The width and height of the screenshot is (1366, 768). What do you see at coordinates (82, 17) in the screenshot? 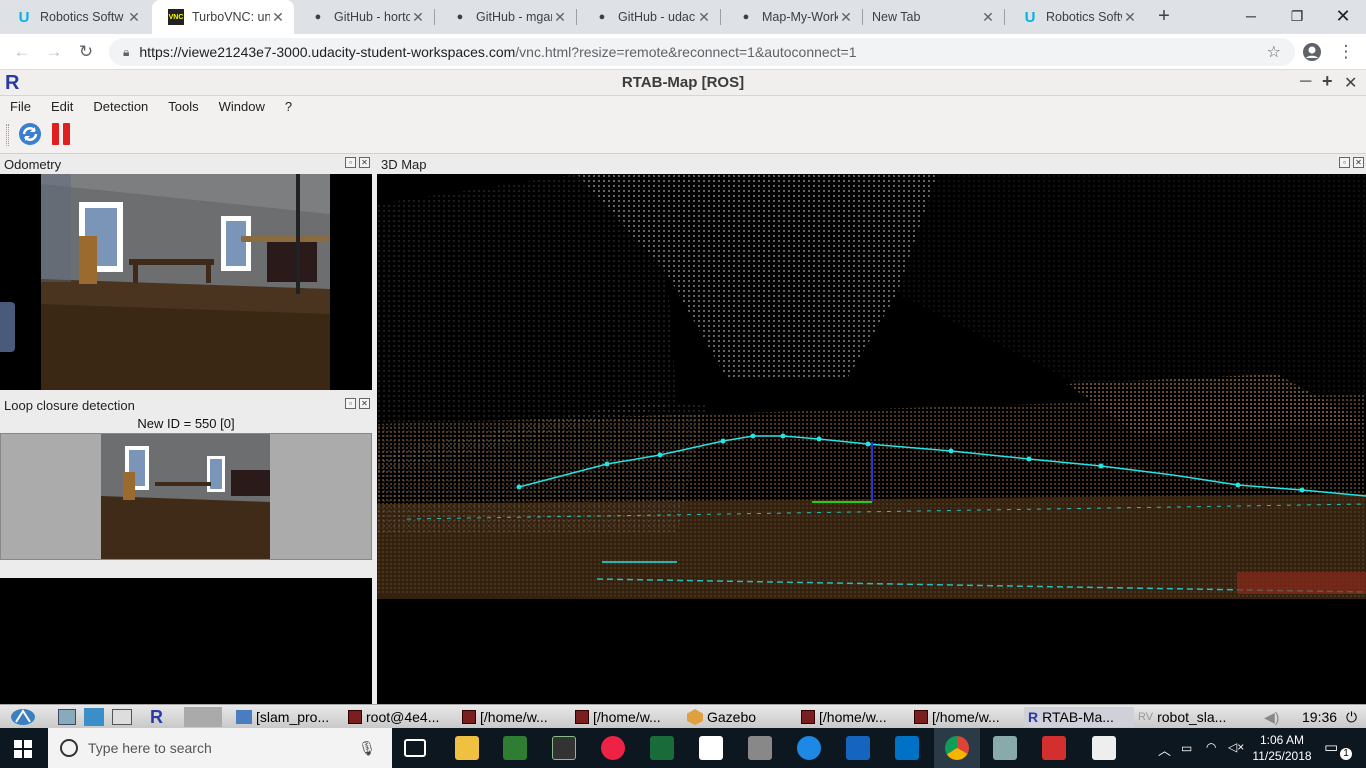
I see `tab-title: Robotics Softw` at bounding box center [82, 17].